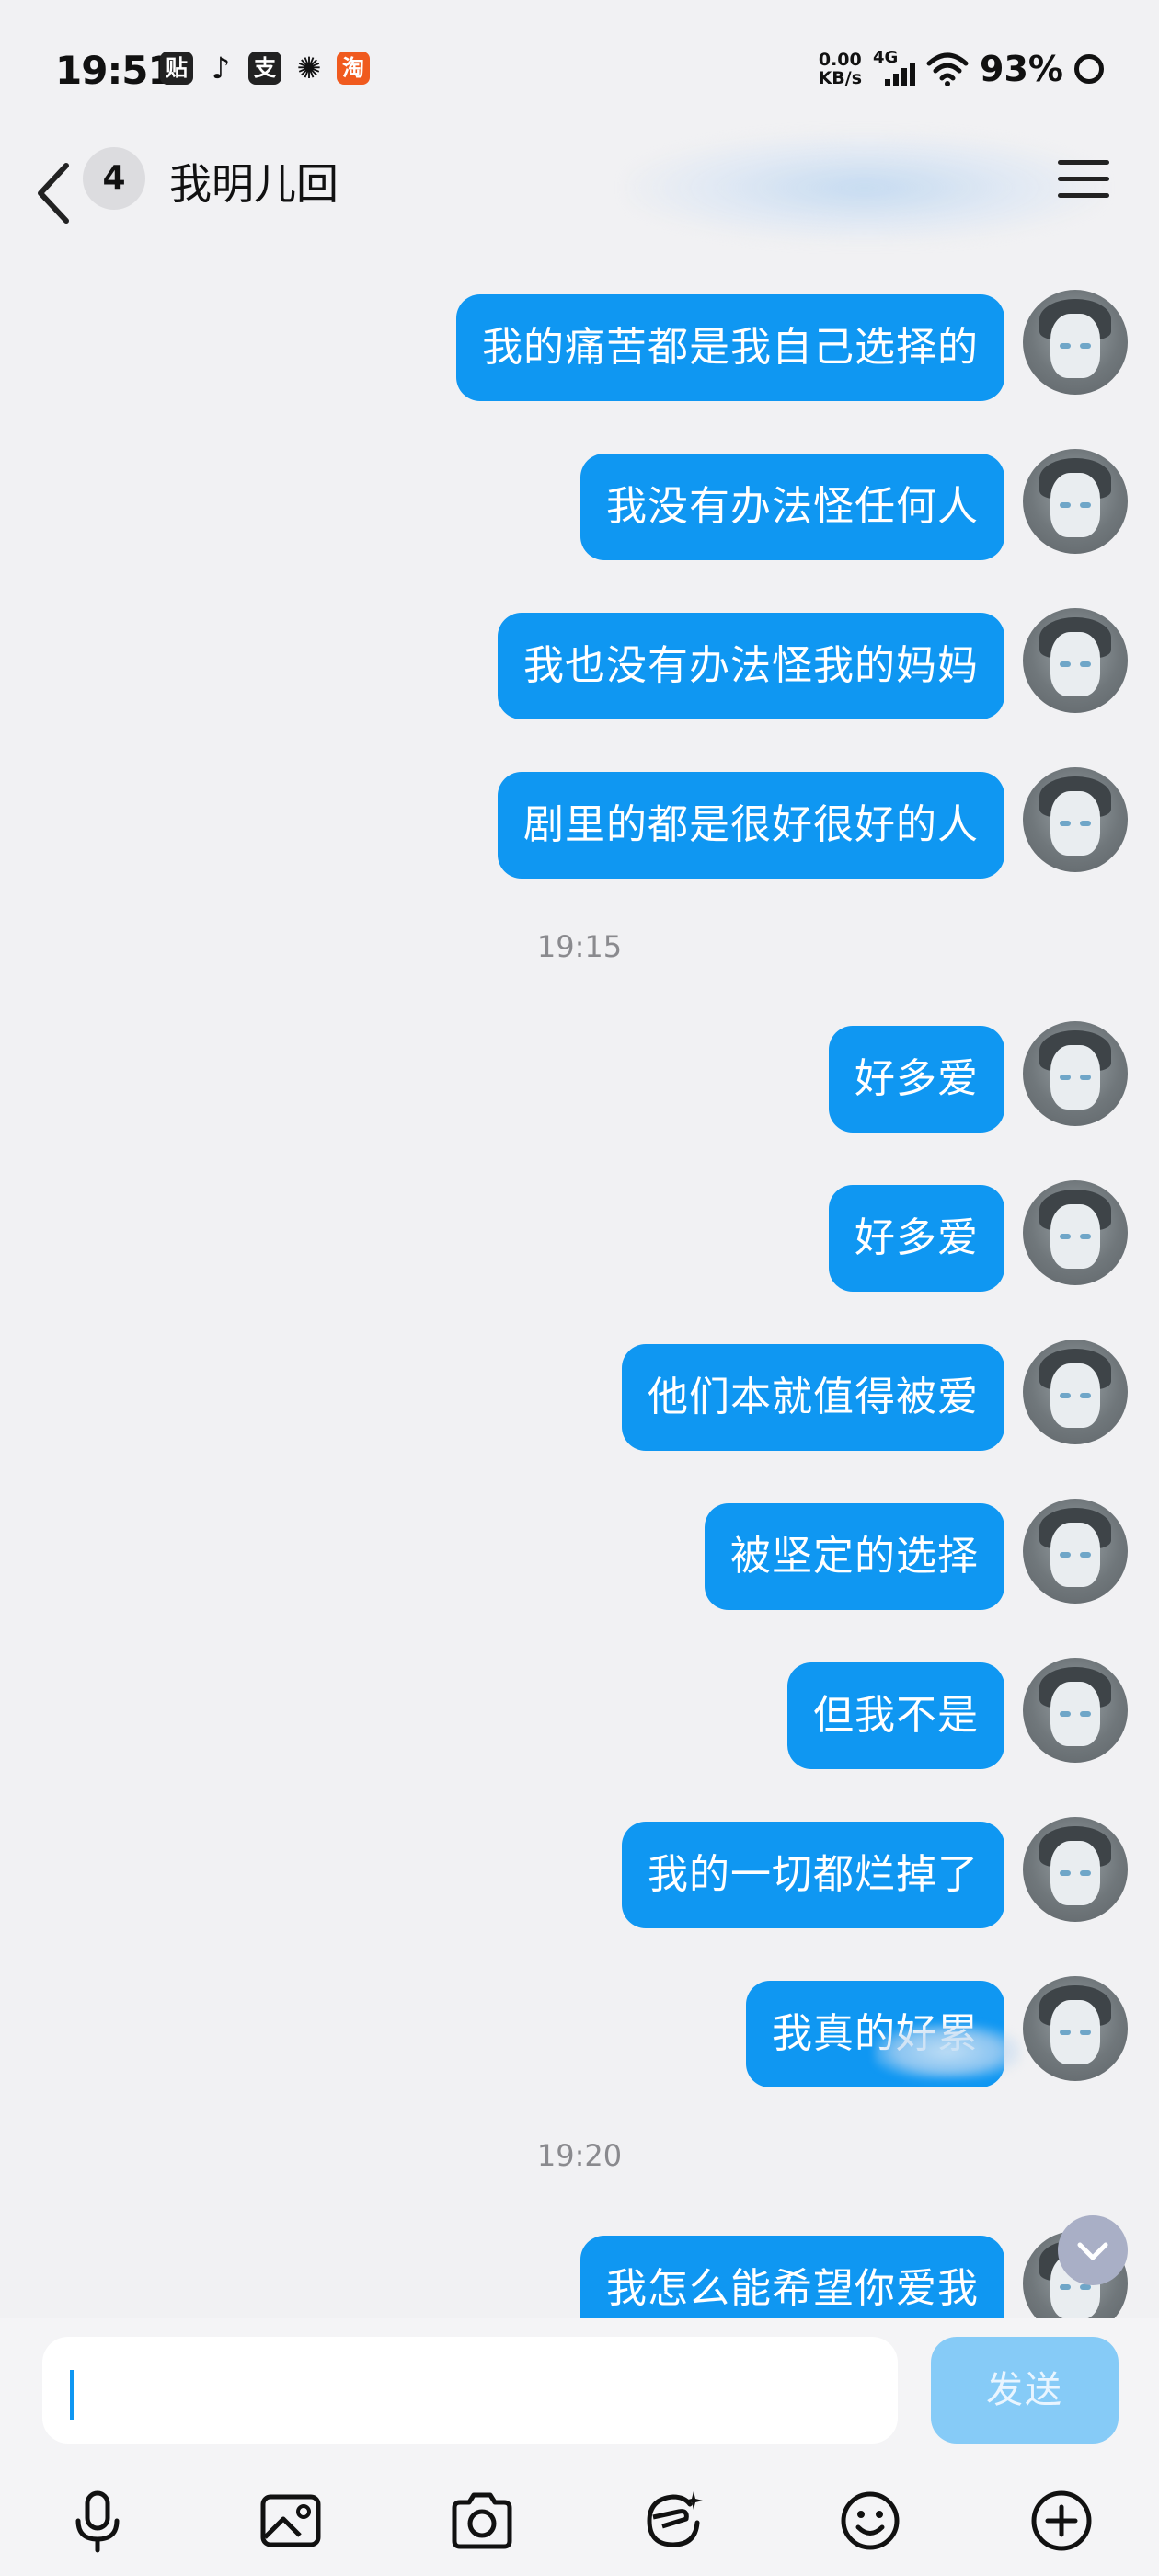 The height and width of the screenshot is (2576, 1159). What do you see at coordinates (751, 825) in the screenshot?
I see `message-bubble: 剧里的都是很好很好的人` at bounding box center [751, 825].